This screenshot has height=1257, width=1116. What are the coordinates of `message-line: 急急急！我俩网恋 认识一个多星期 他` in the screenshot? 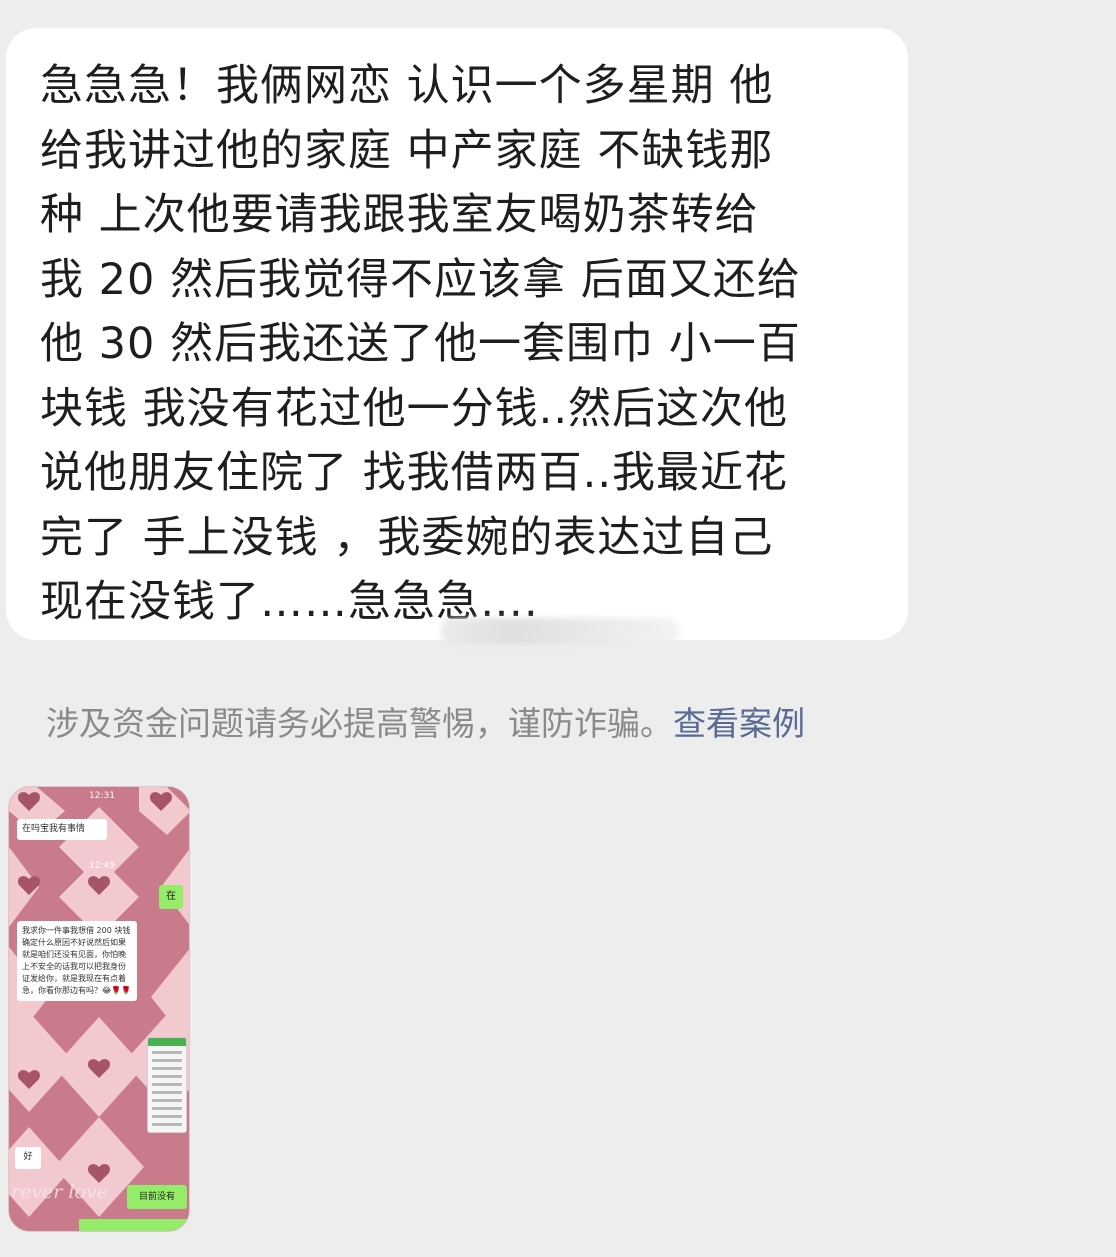 It's located at (407, 86).